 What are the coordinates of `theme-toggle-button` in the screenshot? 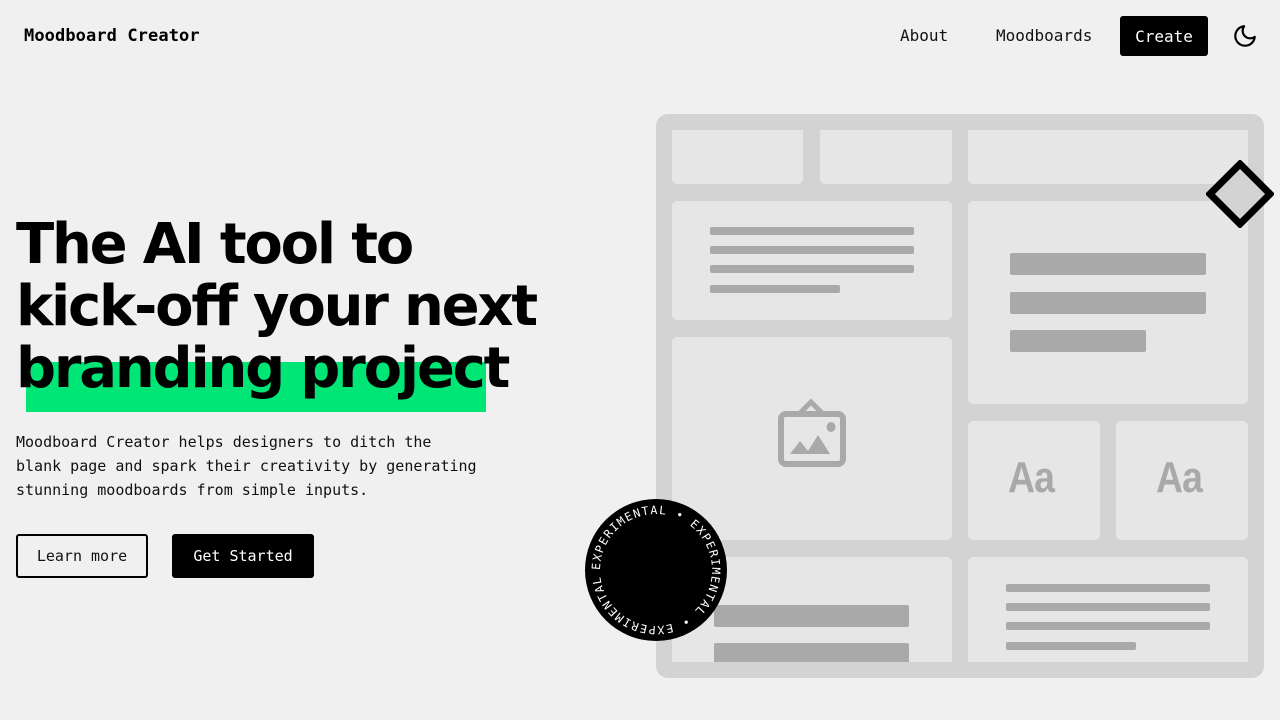 It's located at (1245, 36).